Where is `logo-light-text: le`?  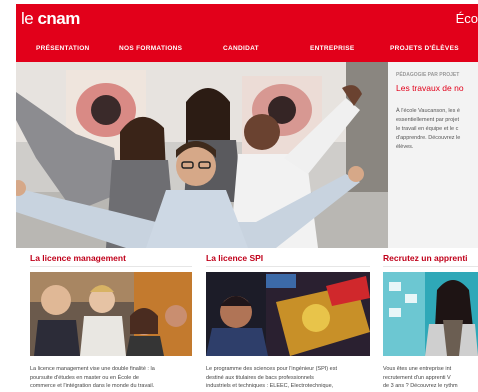 logo-light-text: le is located at coordinates (29, 18).